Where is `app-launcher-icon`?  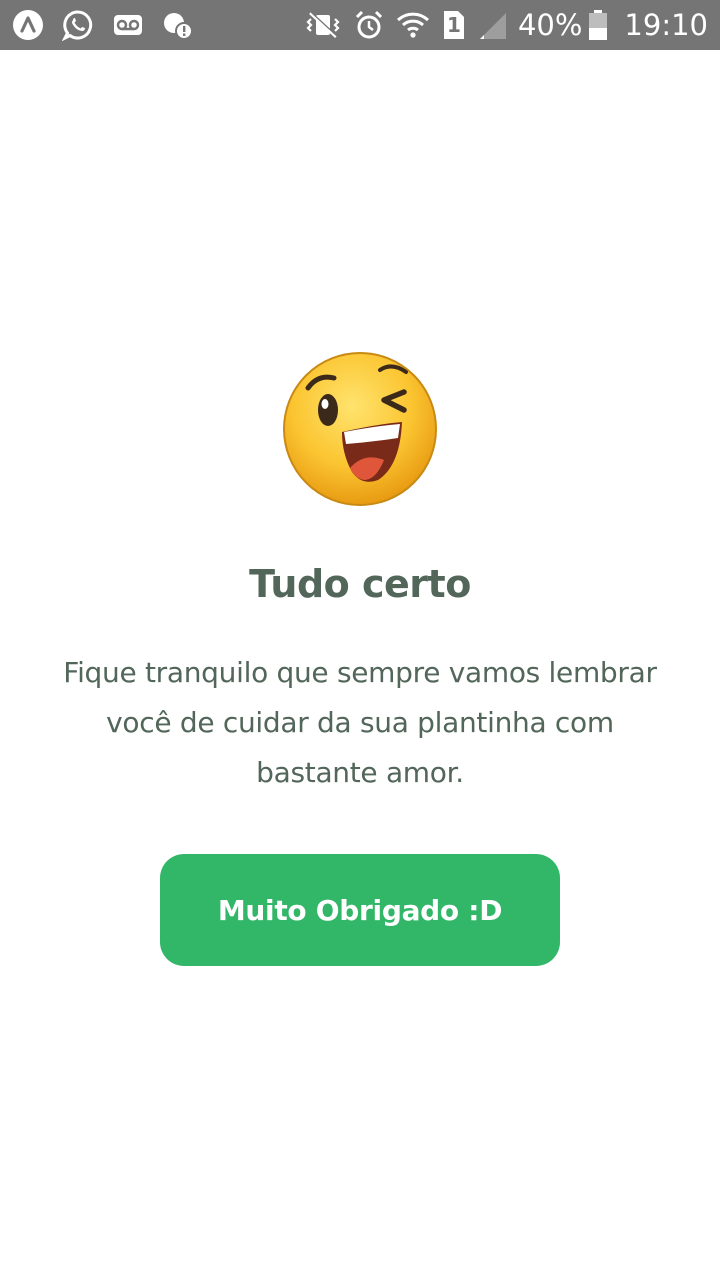
app-launcher-icon is located at coordinates (28, 25).